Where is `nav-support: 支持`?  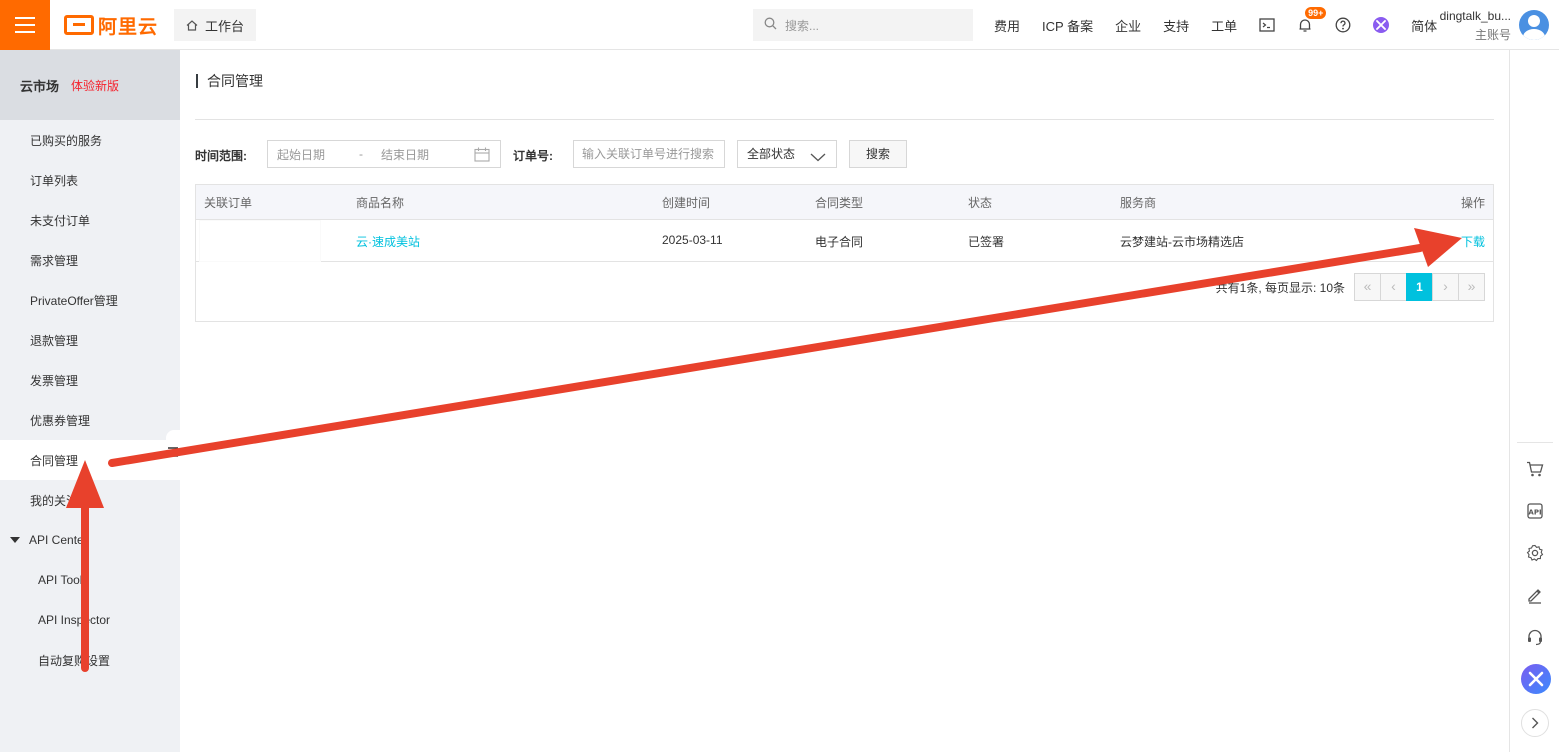
nav-support: 支持 is located at coordinates (1176, 25).